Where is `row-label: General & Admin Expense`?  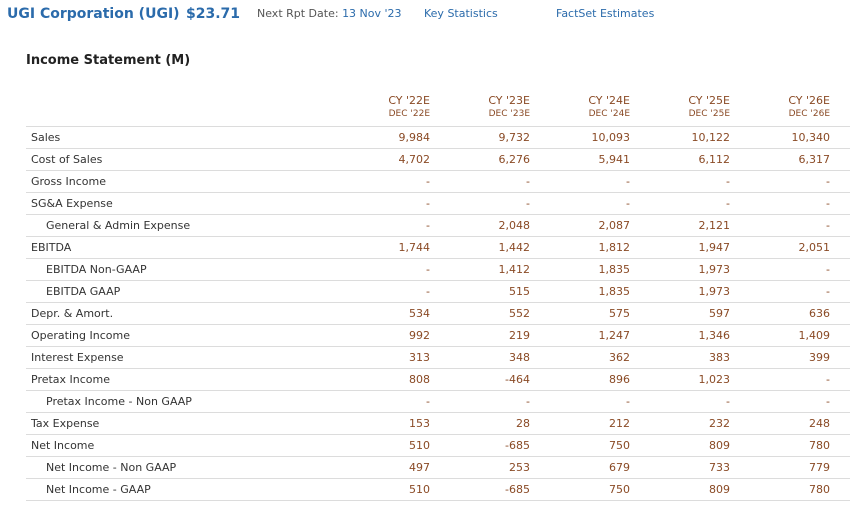 row-label: General & Admin Expense is located at coordinates (118, 225).